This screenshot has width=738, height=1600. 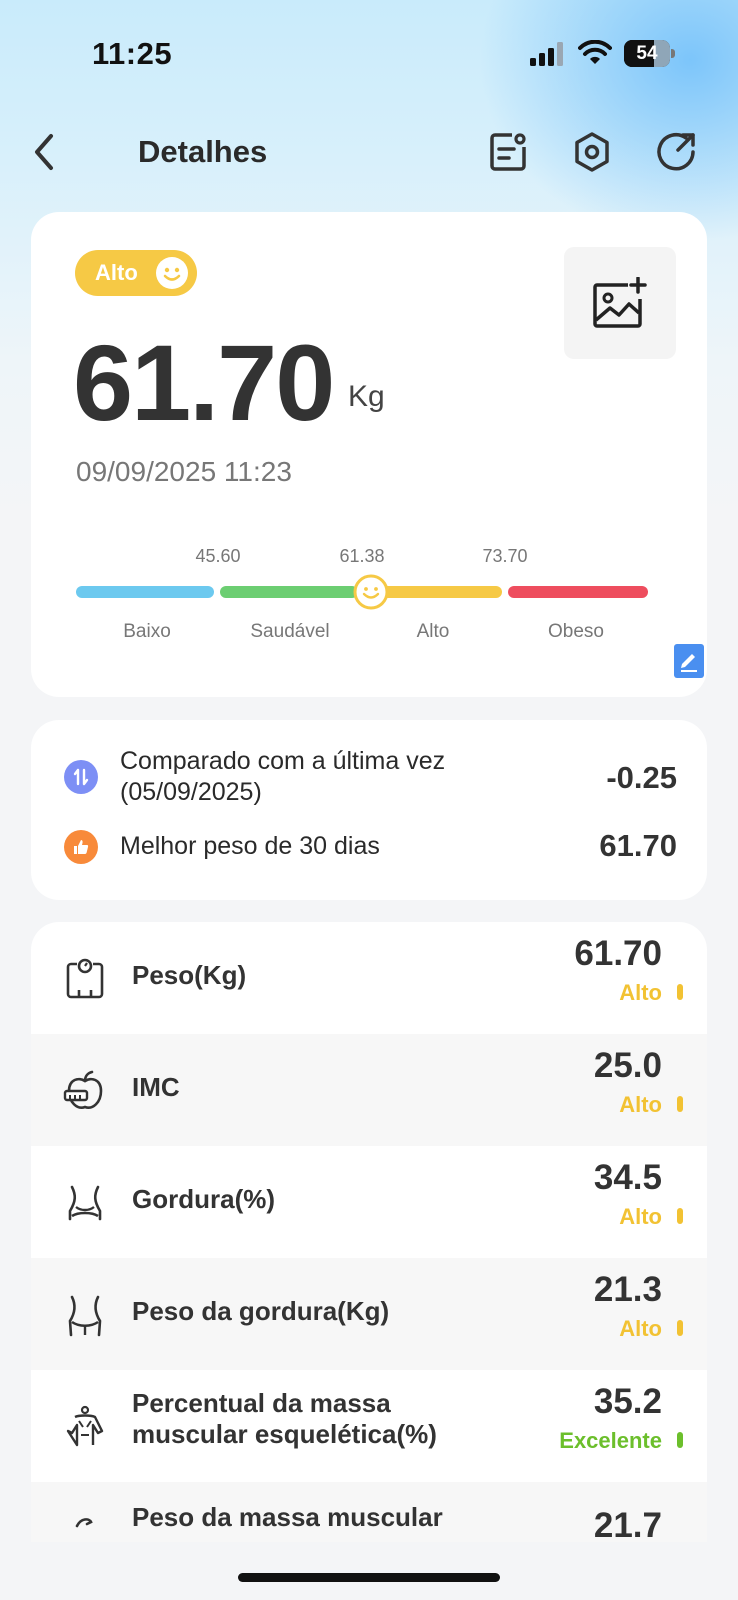 What do you see at coordinates (84, 1523) in the screenshot?
I see `arm-muscle-icon` at bounding box center [84, 1523].